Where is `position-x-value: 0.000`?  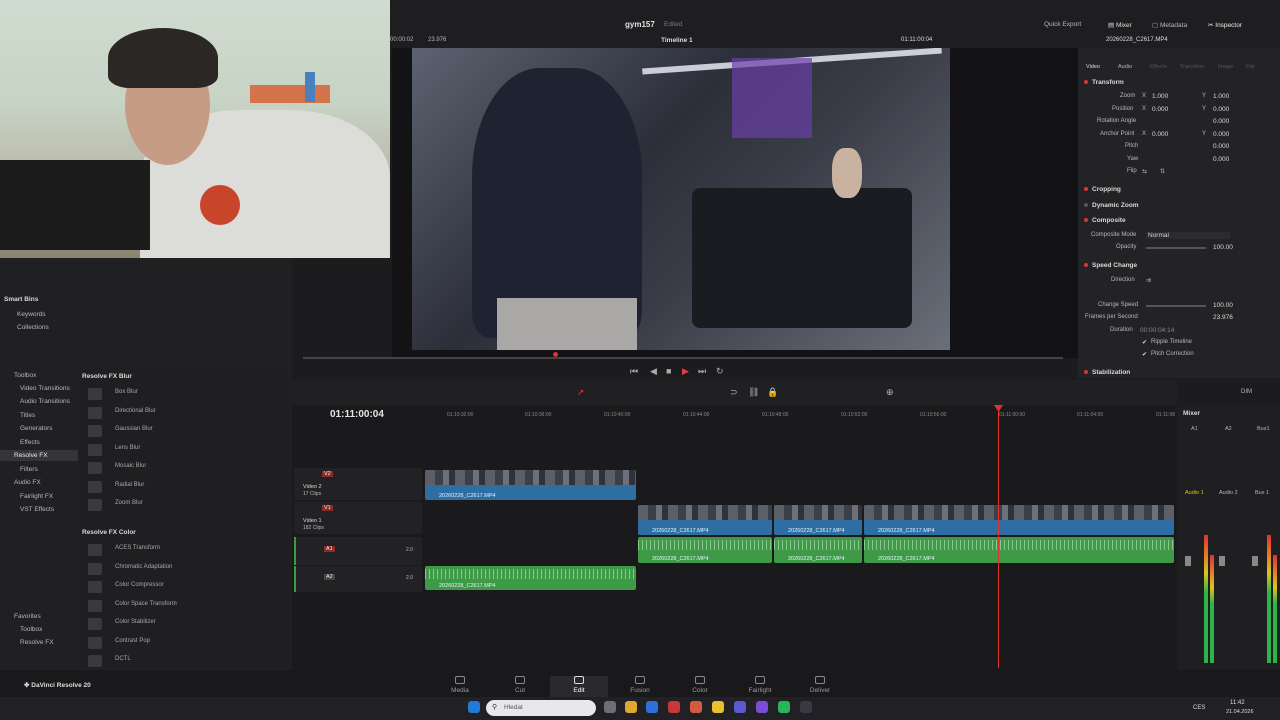
position-x-value: 0.000 is located at coordinates (1160, 109).